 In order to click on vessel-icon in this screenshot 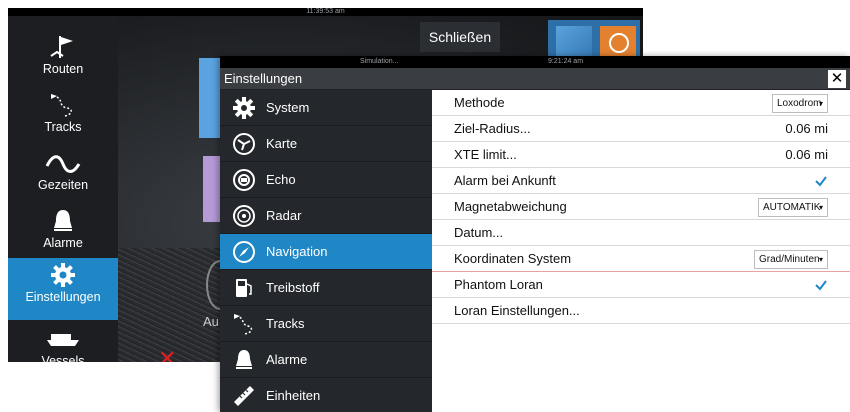, I will do `click(63, 340)`.